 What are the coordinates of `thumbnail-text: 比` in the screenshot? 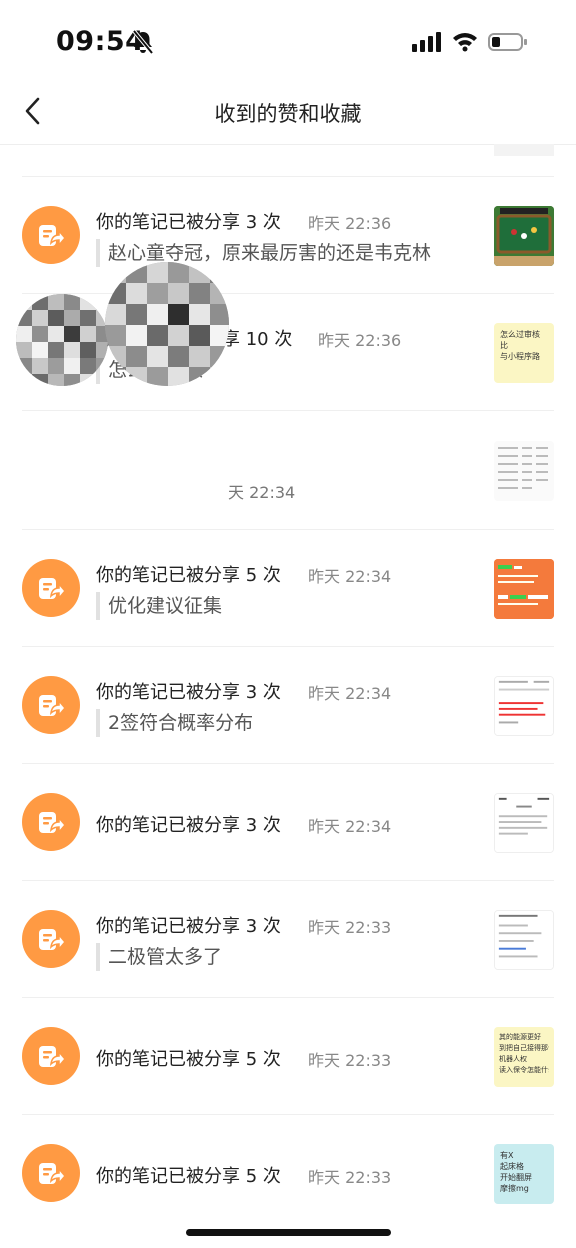 It's located at (504, 345).